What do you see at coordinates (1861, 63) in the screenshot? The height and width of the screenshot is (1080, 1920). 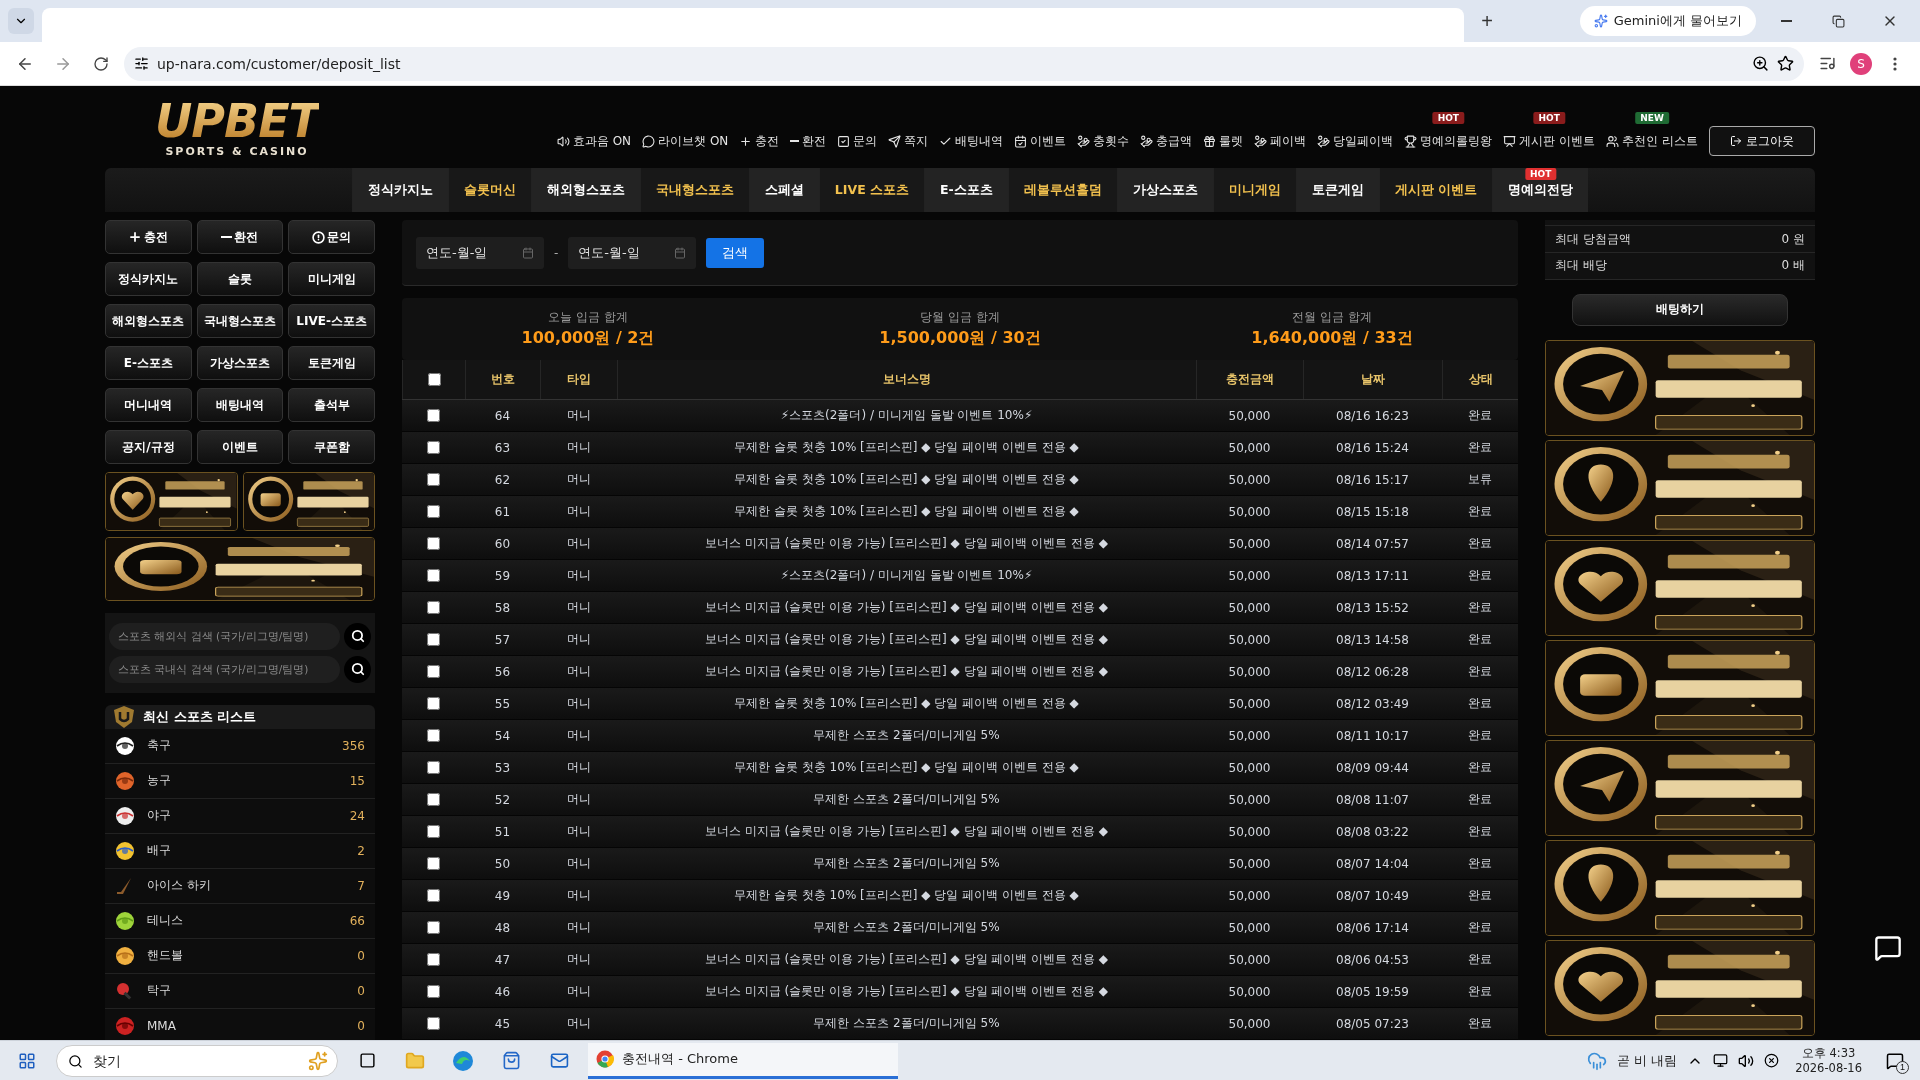 I see `profile-avatar: S` at bounding box center [1861, 63].